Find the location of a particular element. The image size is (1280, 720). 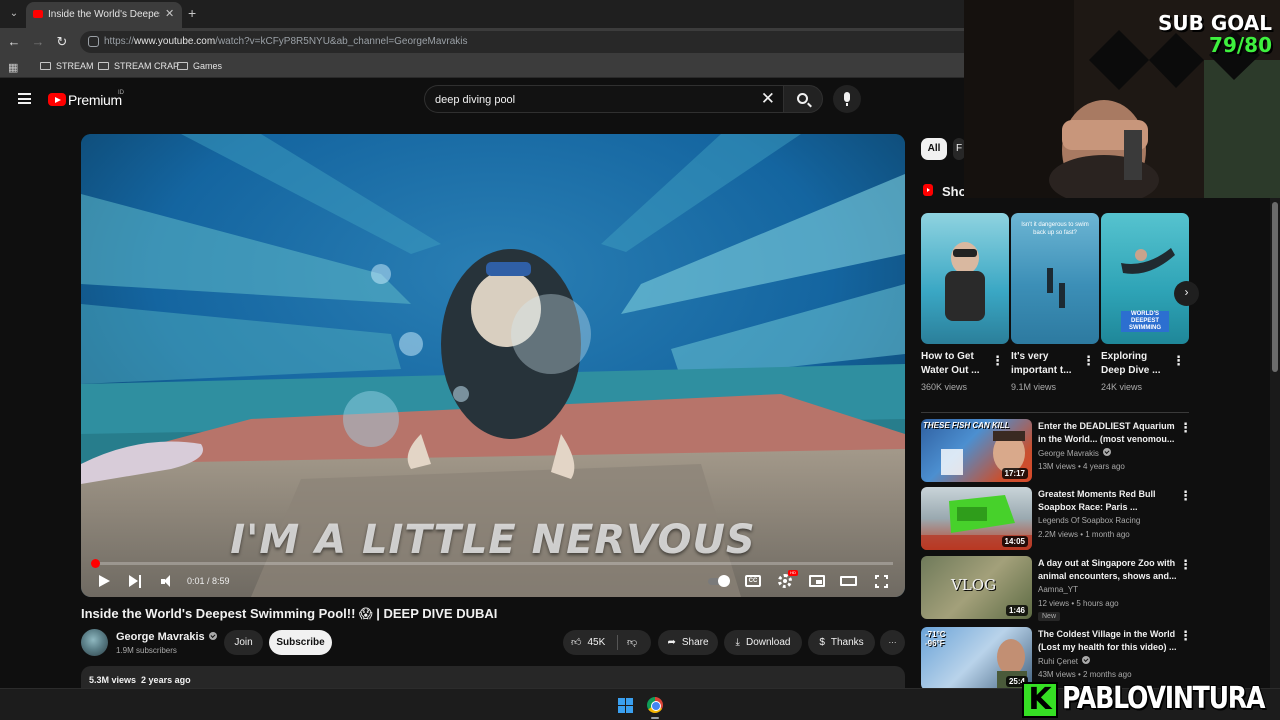

webcam-overlay: SUB GOAL 79/80 is located at coordinates (1122, 99).